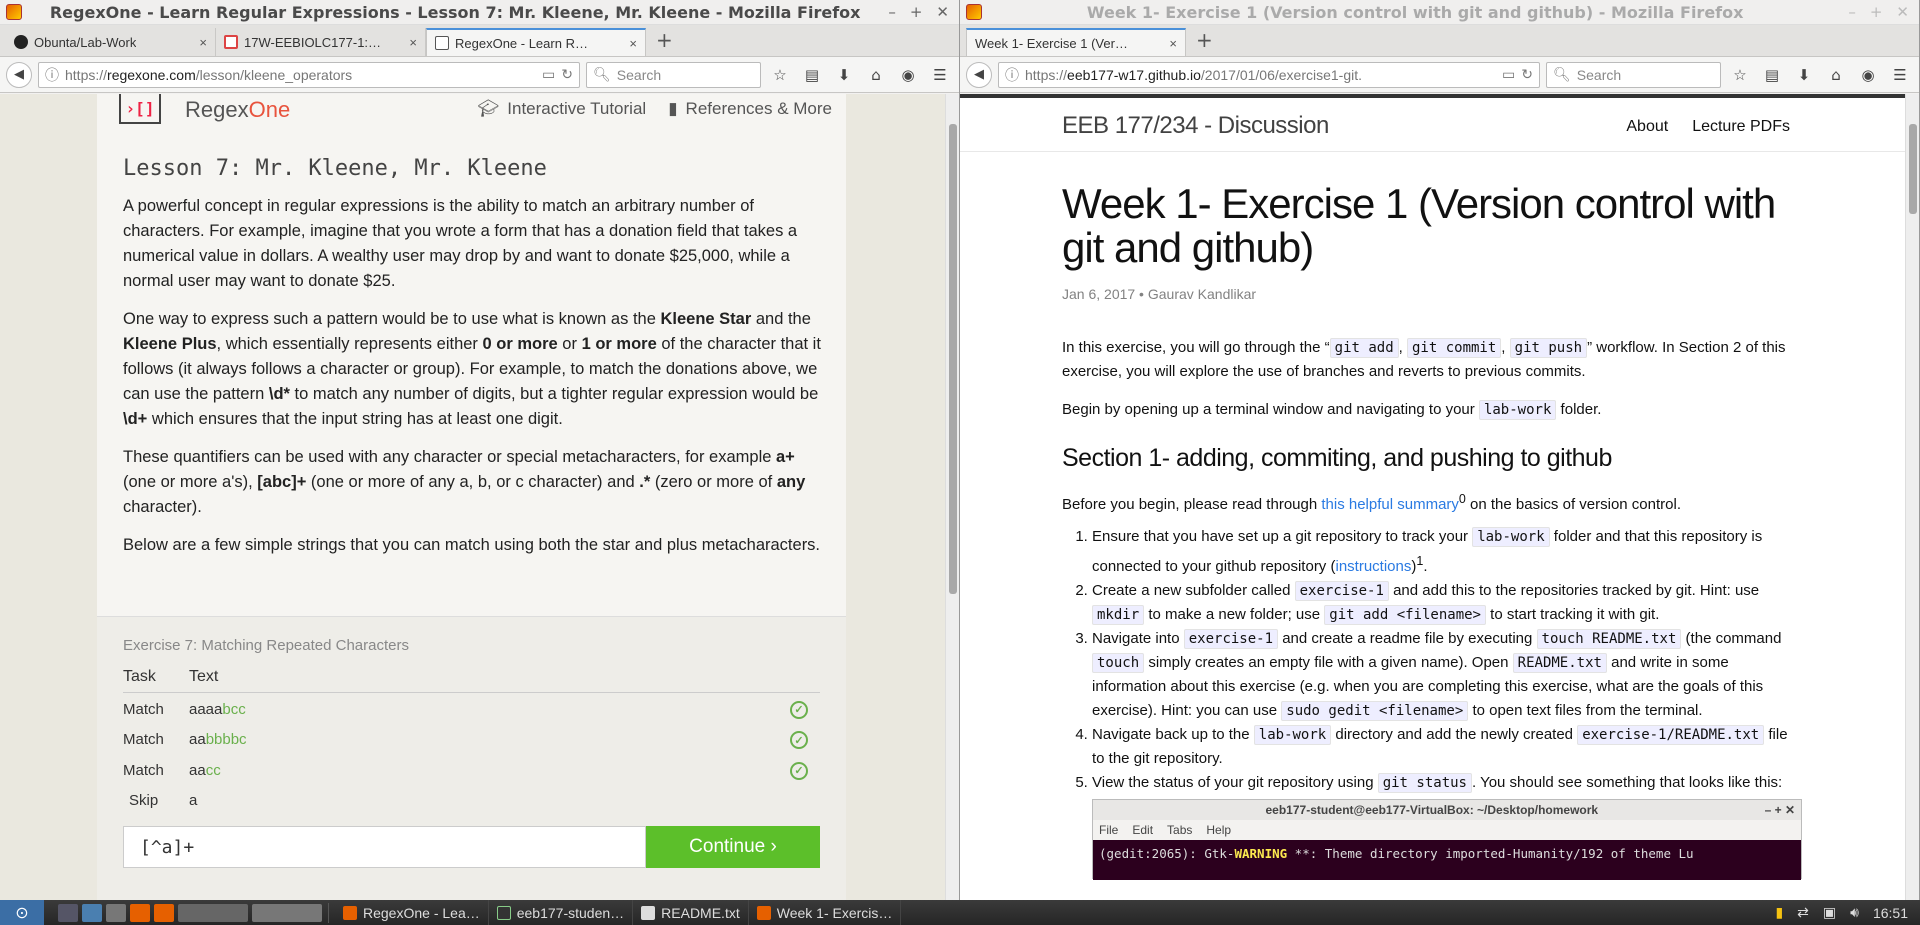  Describe the element at coordinates (1779, 912) in the screenshot. I see `battery-icon: ▮` at that location.